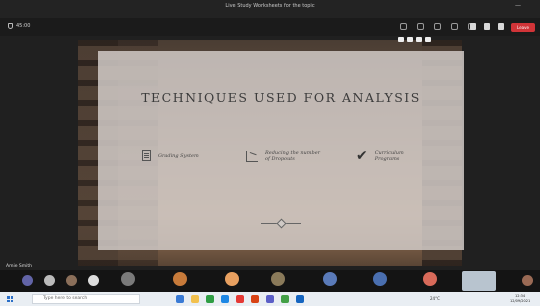 Image resolution: width=540 pixels, height=306 pixels. What do you see at coordinates (523, 27) in the screenshot?
I see `leave-button: Leave` at bounding box center [523, 27].